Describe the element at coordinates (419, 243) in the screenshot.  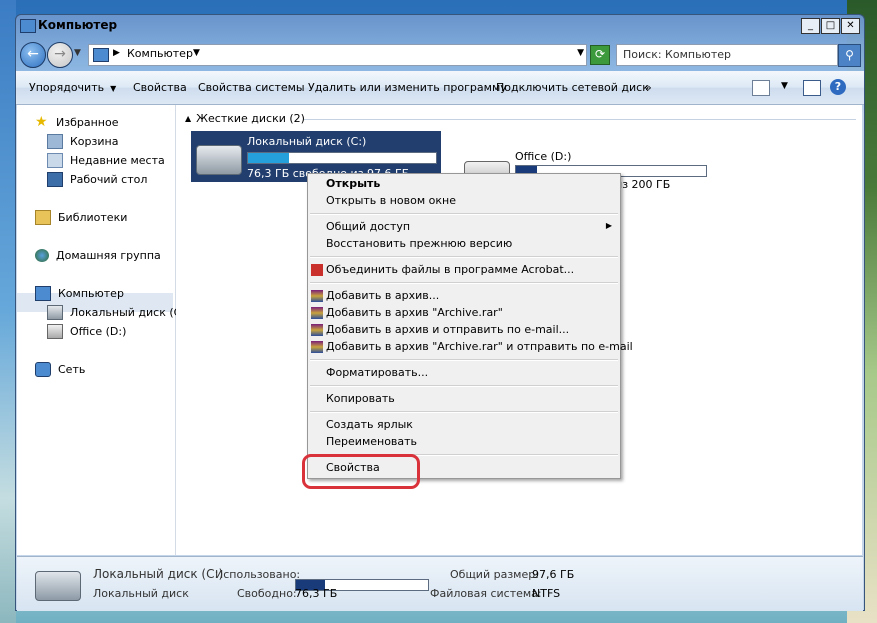
I see `menu-item-restore: Восстановить прежнюю версию` at that location.